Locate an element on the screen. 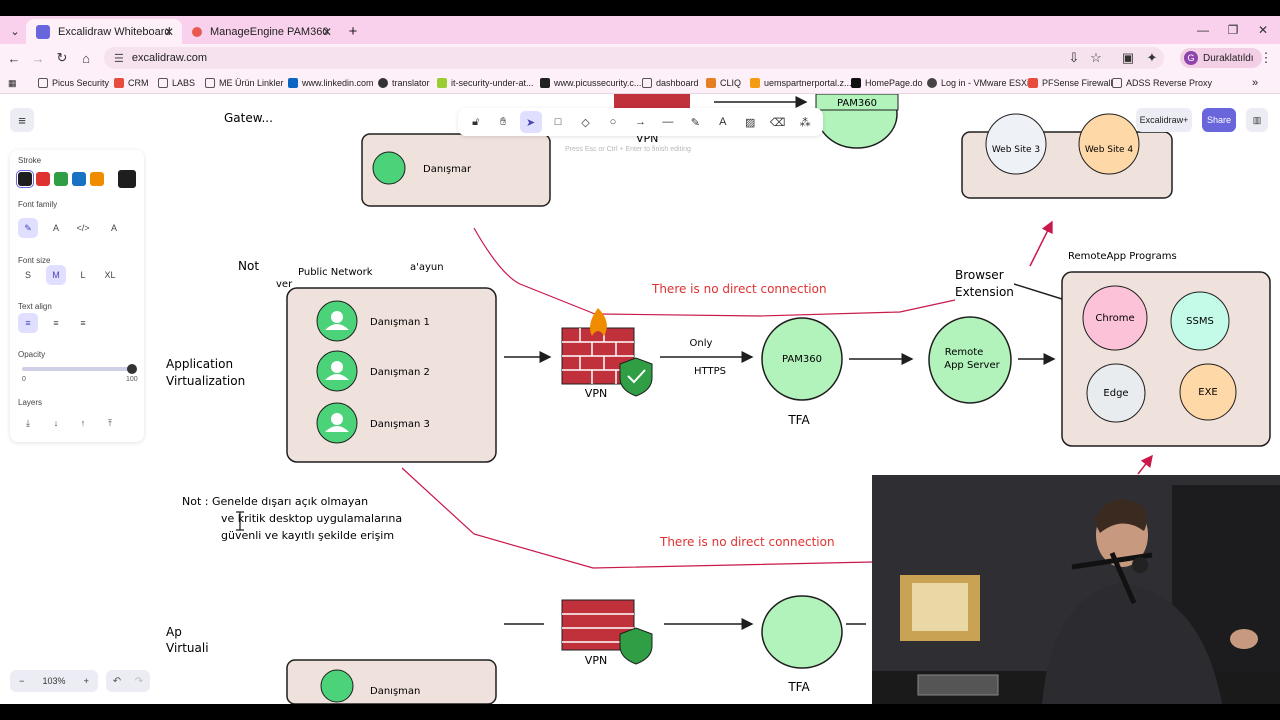 This screenshot has width=1280, height=720. note-bottom-line: ve kritik desktop uygulamalarına is located at coordinates (311, 518).